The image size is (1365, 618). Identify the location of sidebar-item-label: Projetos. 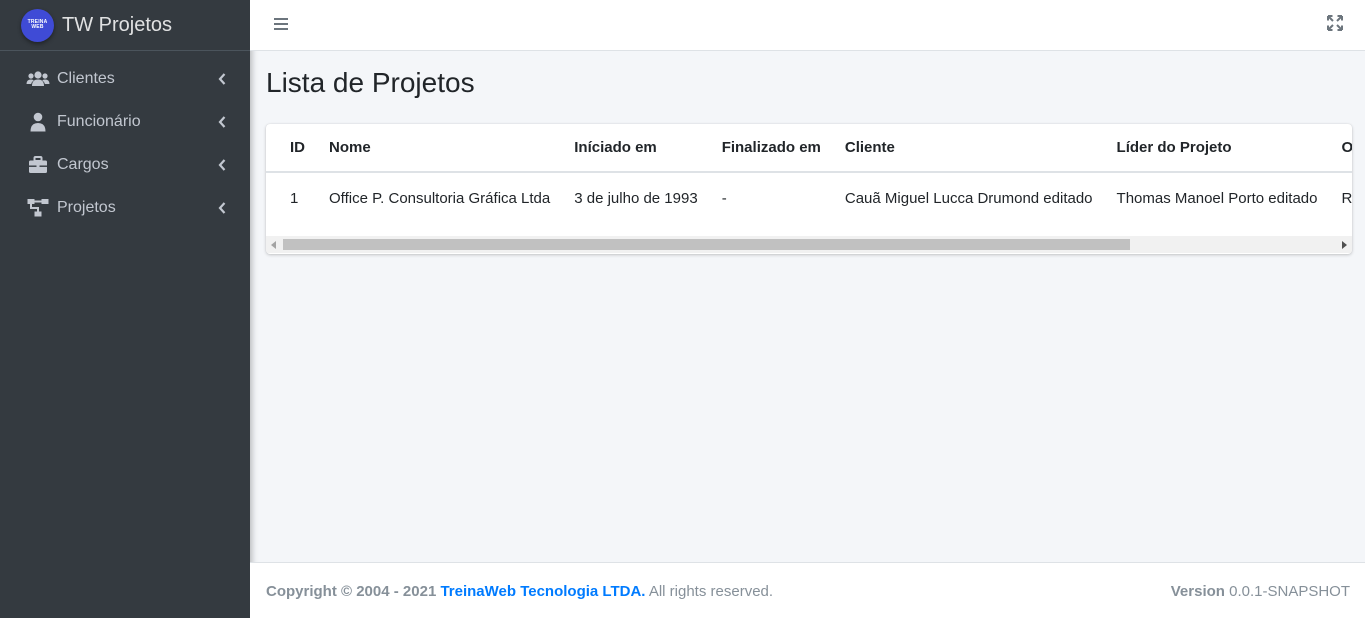
(86, 207).